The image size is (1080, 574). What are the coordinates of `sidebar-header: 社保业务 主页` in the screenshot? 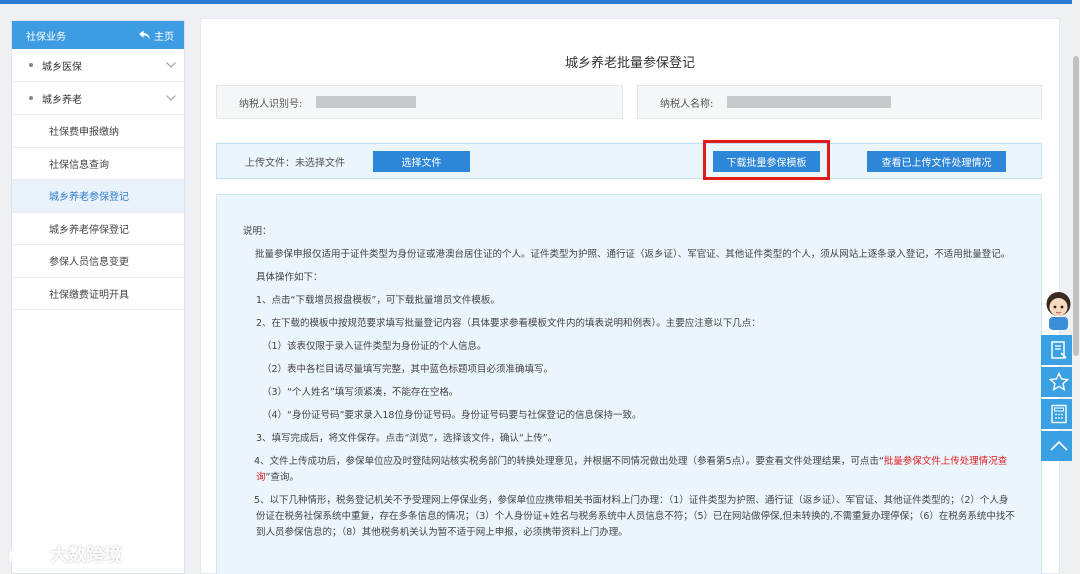 It's located at (98, 35).